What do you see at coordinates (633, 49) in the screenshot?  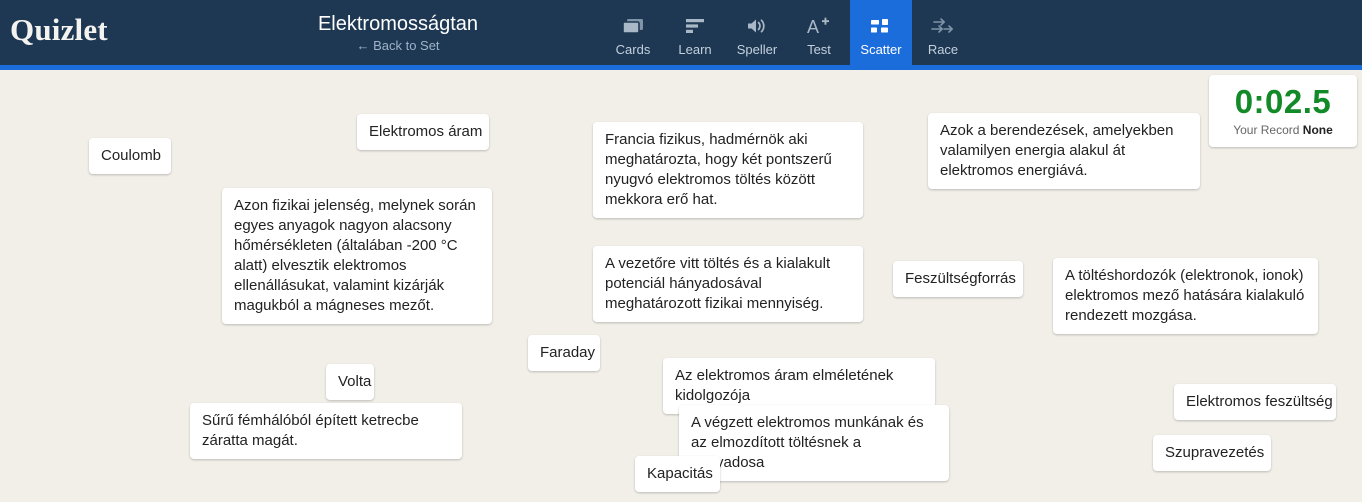 I see `nav-label-cards: Cards` at bounding box center [633, 49].